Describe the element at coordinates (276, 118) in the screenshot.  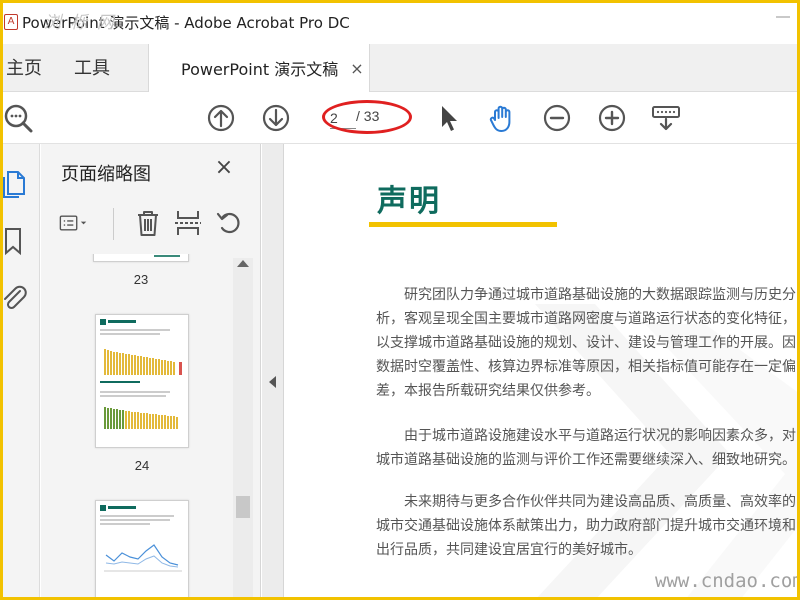
I see `page-down-icon` at that location.